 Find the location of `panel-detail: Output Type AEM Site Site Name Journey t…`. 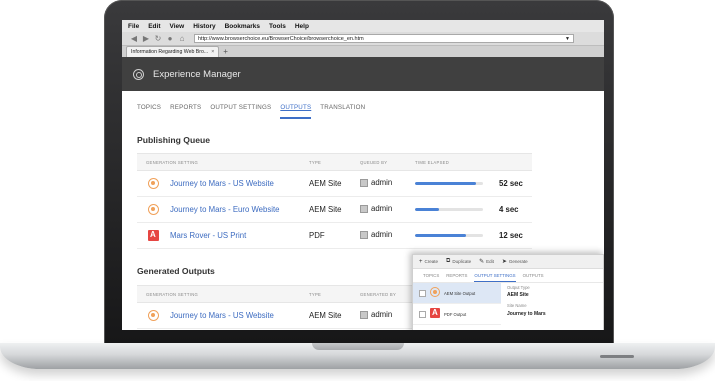

panel-detail: Output Type AEM Site Site Name Journey t… is located at coordinates (553, 304).